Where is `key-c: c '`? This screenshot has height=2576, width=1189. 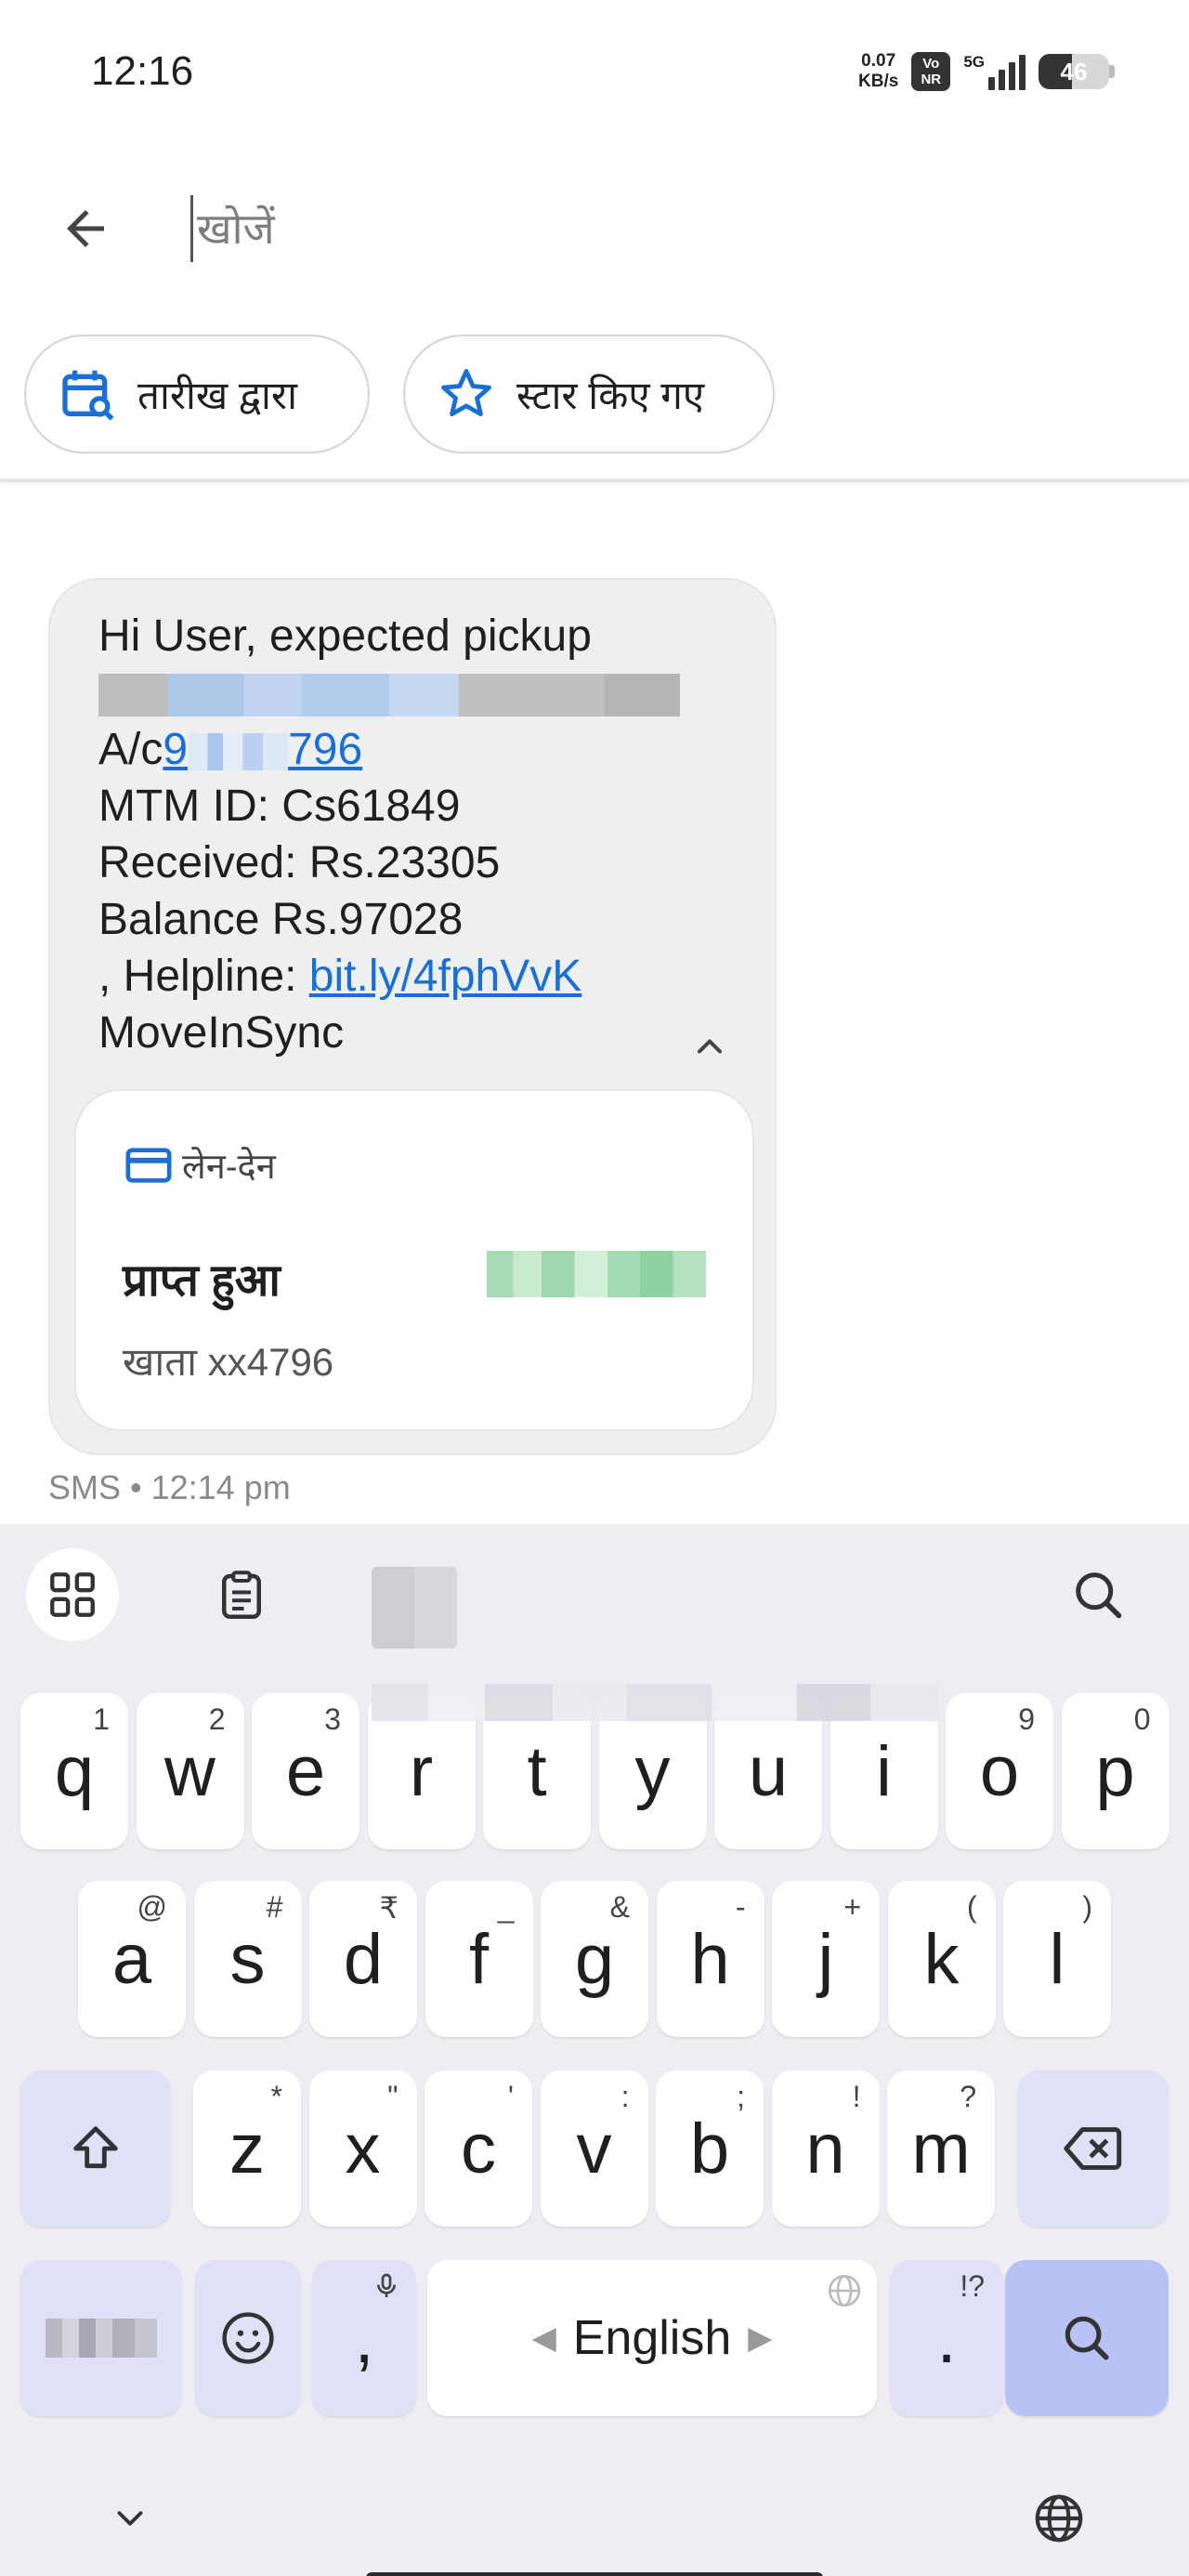
key-c: c ' is located at coordinates (478, 2148).